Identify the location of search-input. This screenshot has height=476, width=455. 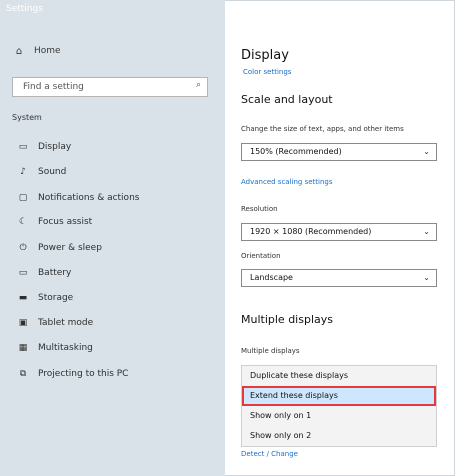
(110, 87).